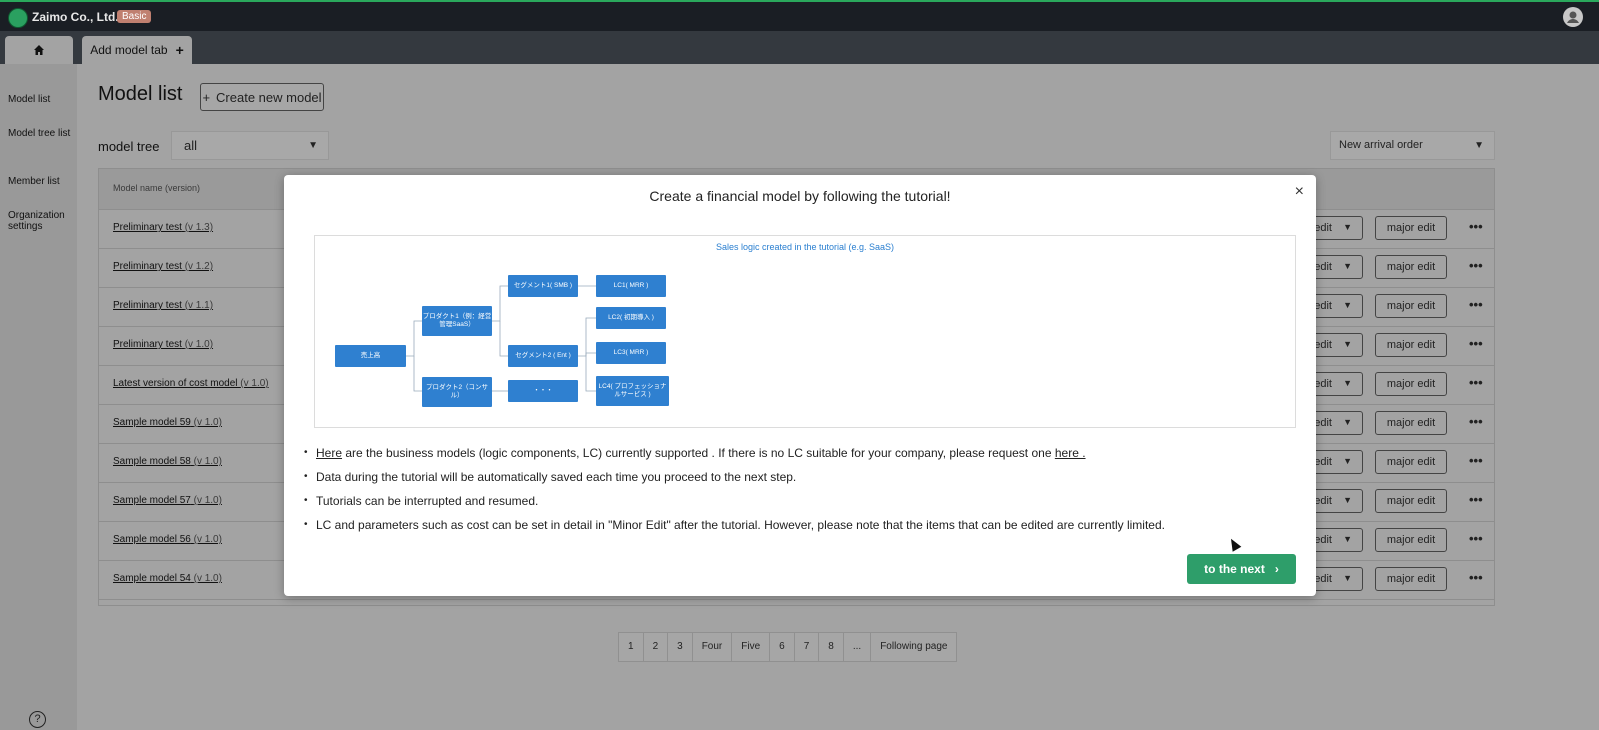 This screenshot has height=730, width=1599. What do you see at coordinates (167, 461) in the screenshot?
I see `model-name-link: Sample model 58 (v 1.0)` at bounding box center [167, 461].